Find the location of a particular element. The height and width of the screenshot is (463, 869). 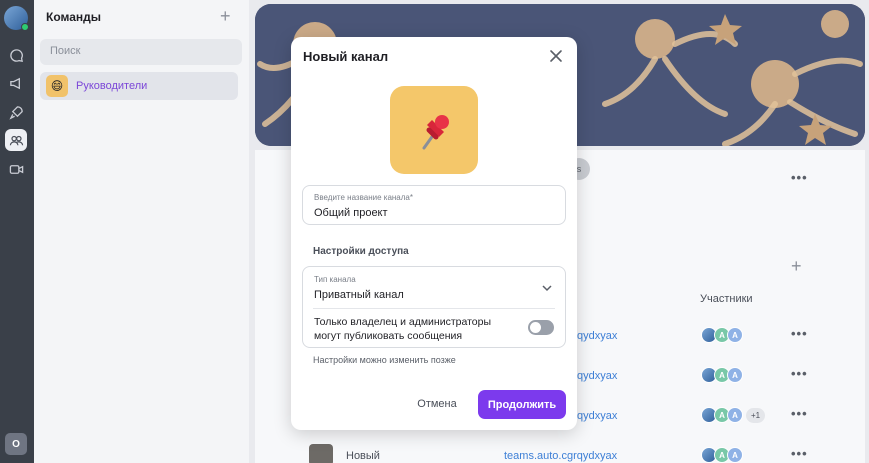

rocket-icon is located at coordinates (16, 112).